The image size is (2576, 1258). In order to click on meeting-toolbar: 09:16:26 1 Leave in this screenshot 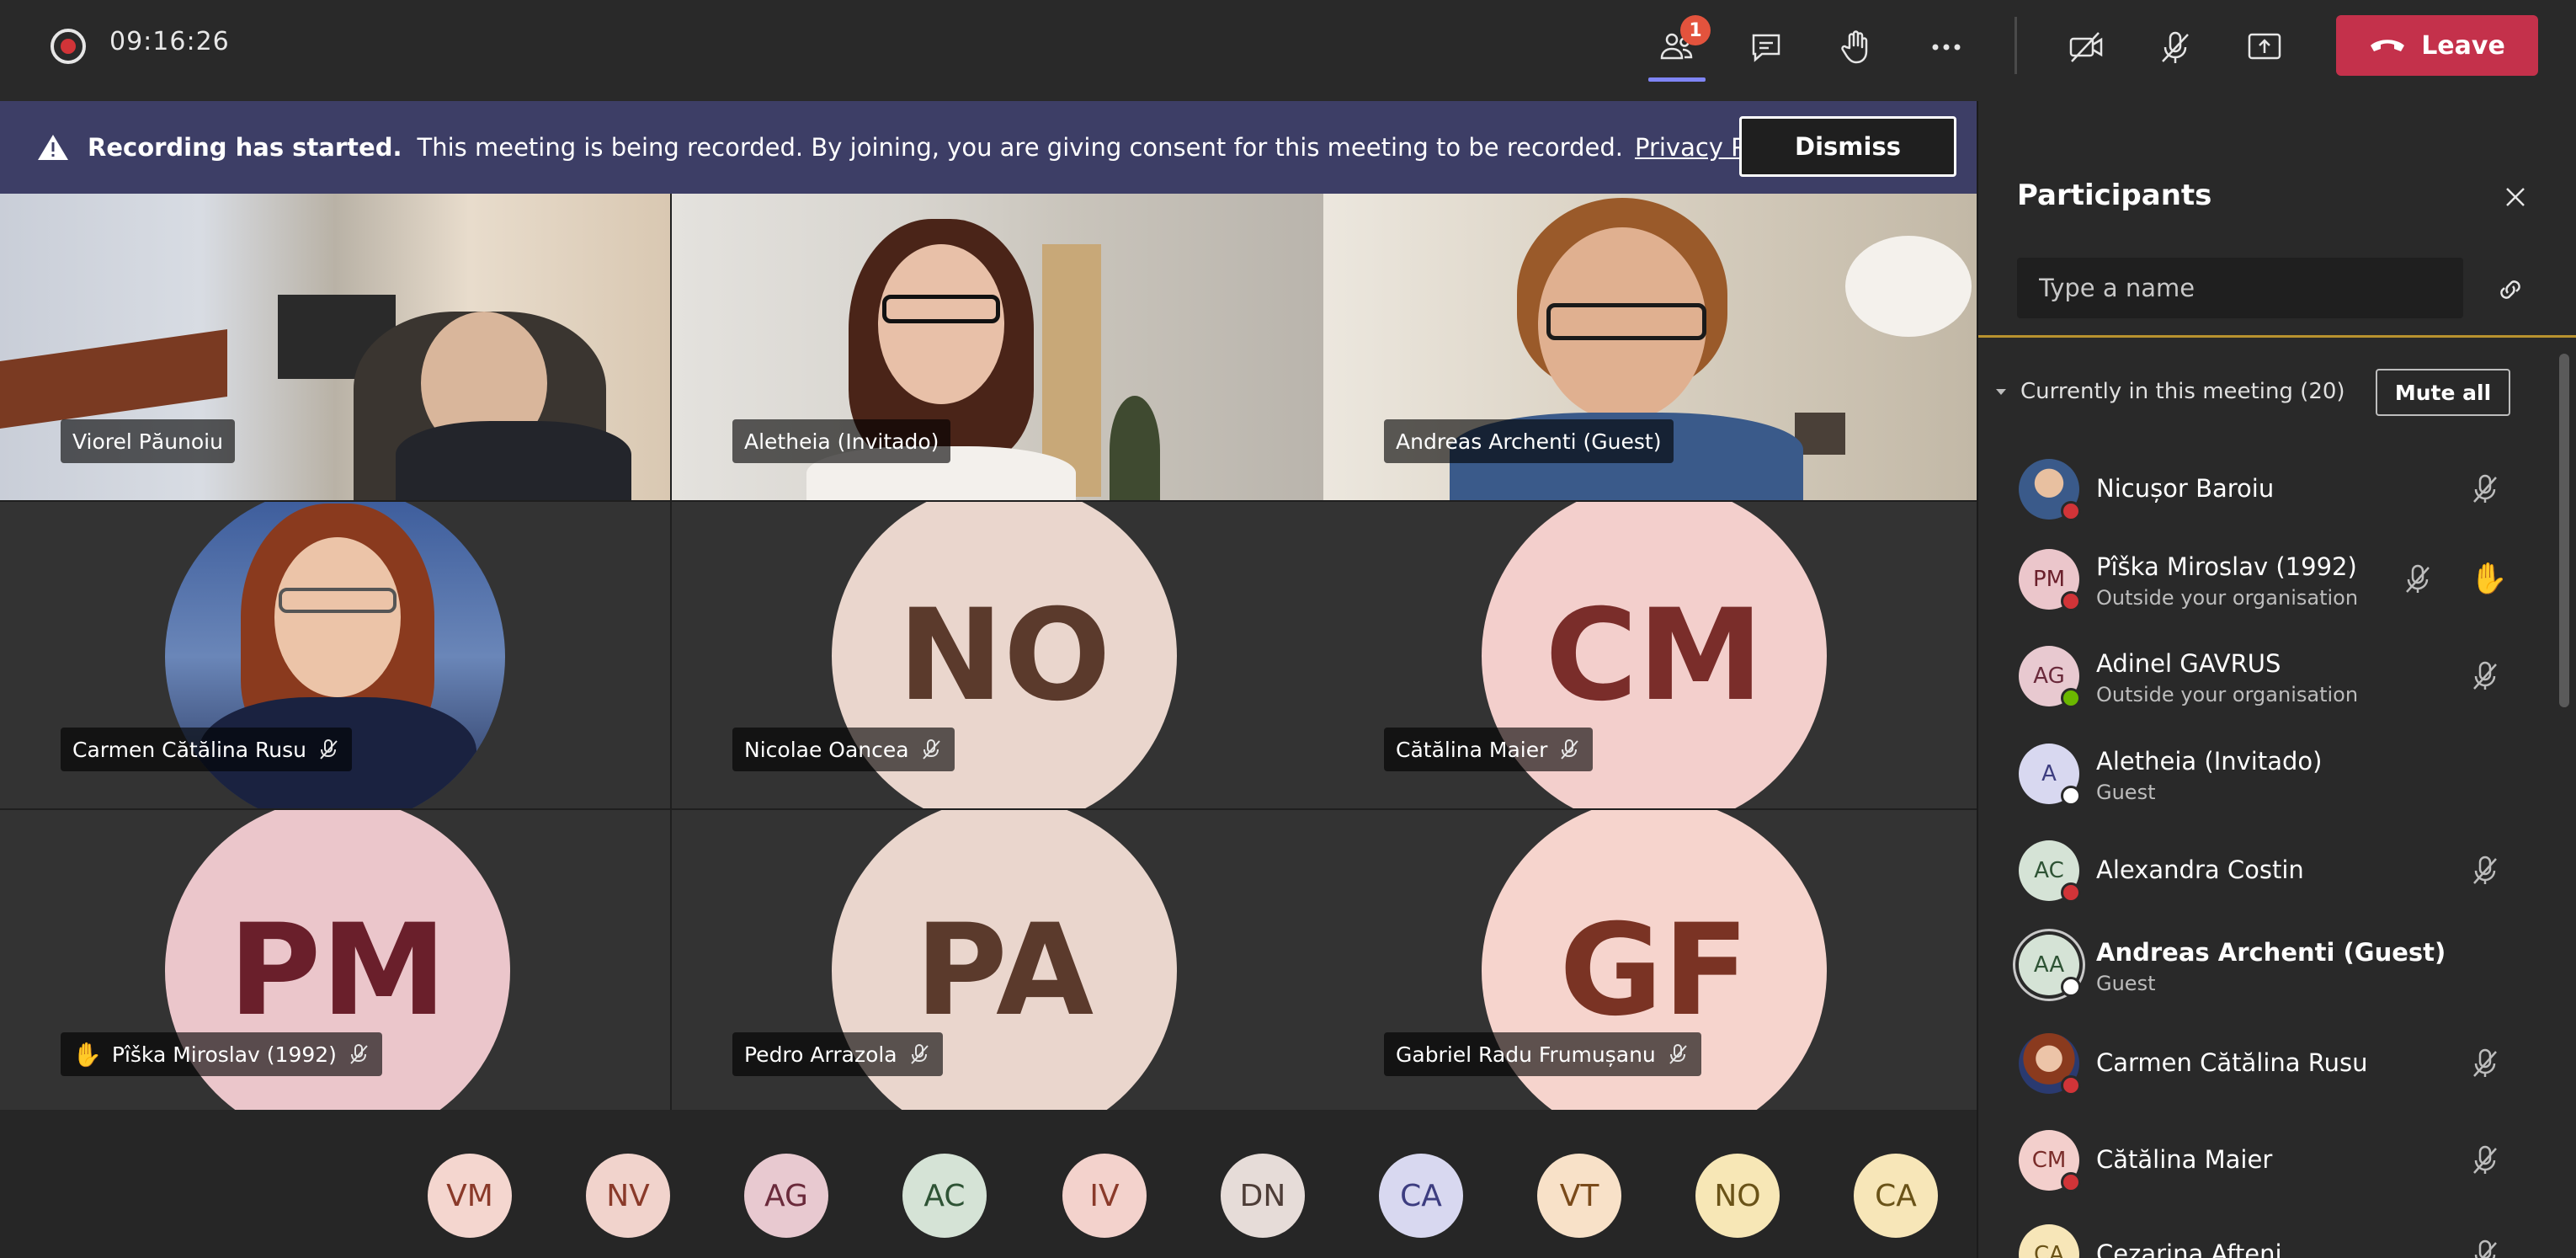, I will do `click(1288, 50)`.